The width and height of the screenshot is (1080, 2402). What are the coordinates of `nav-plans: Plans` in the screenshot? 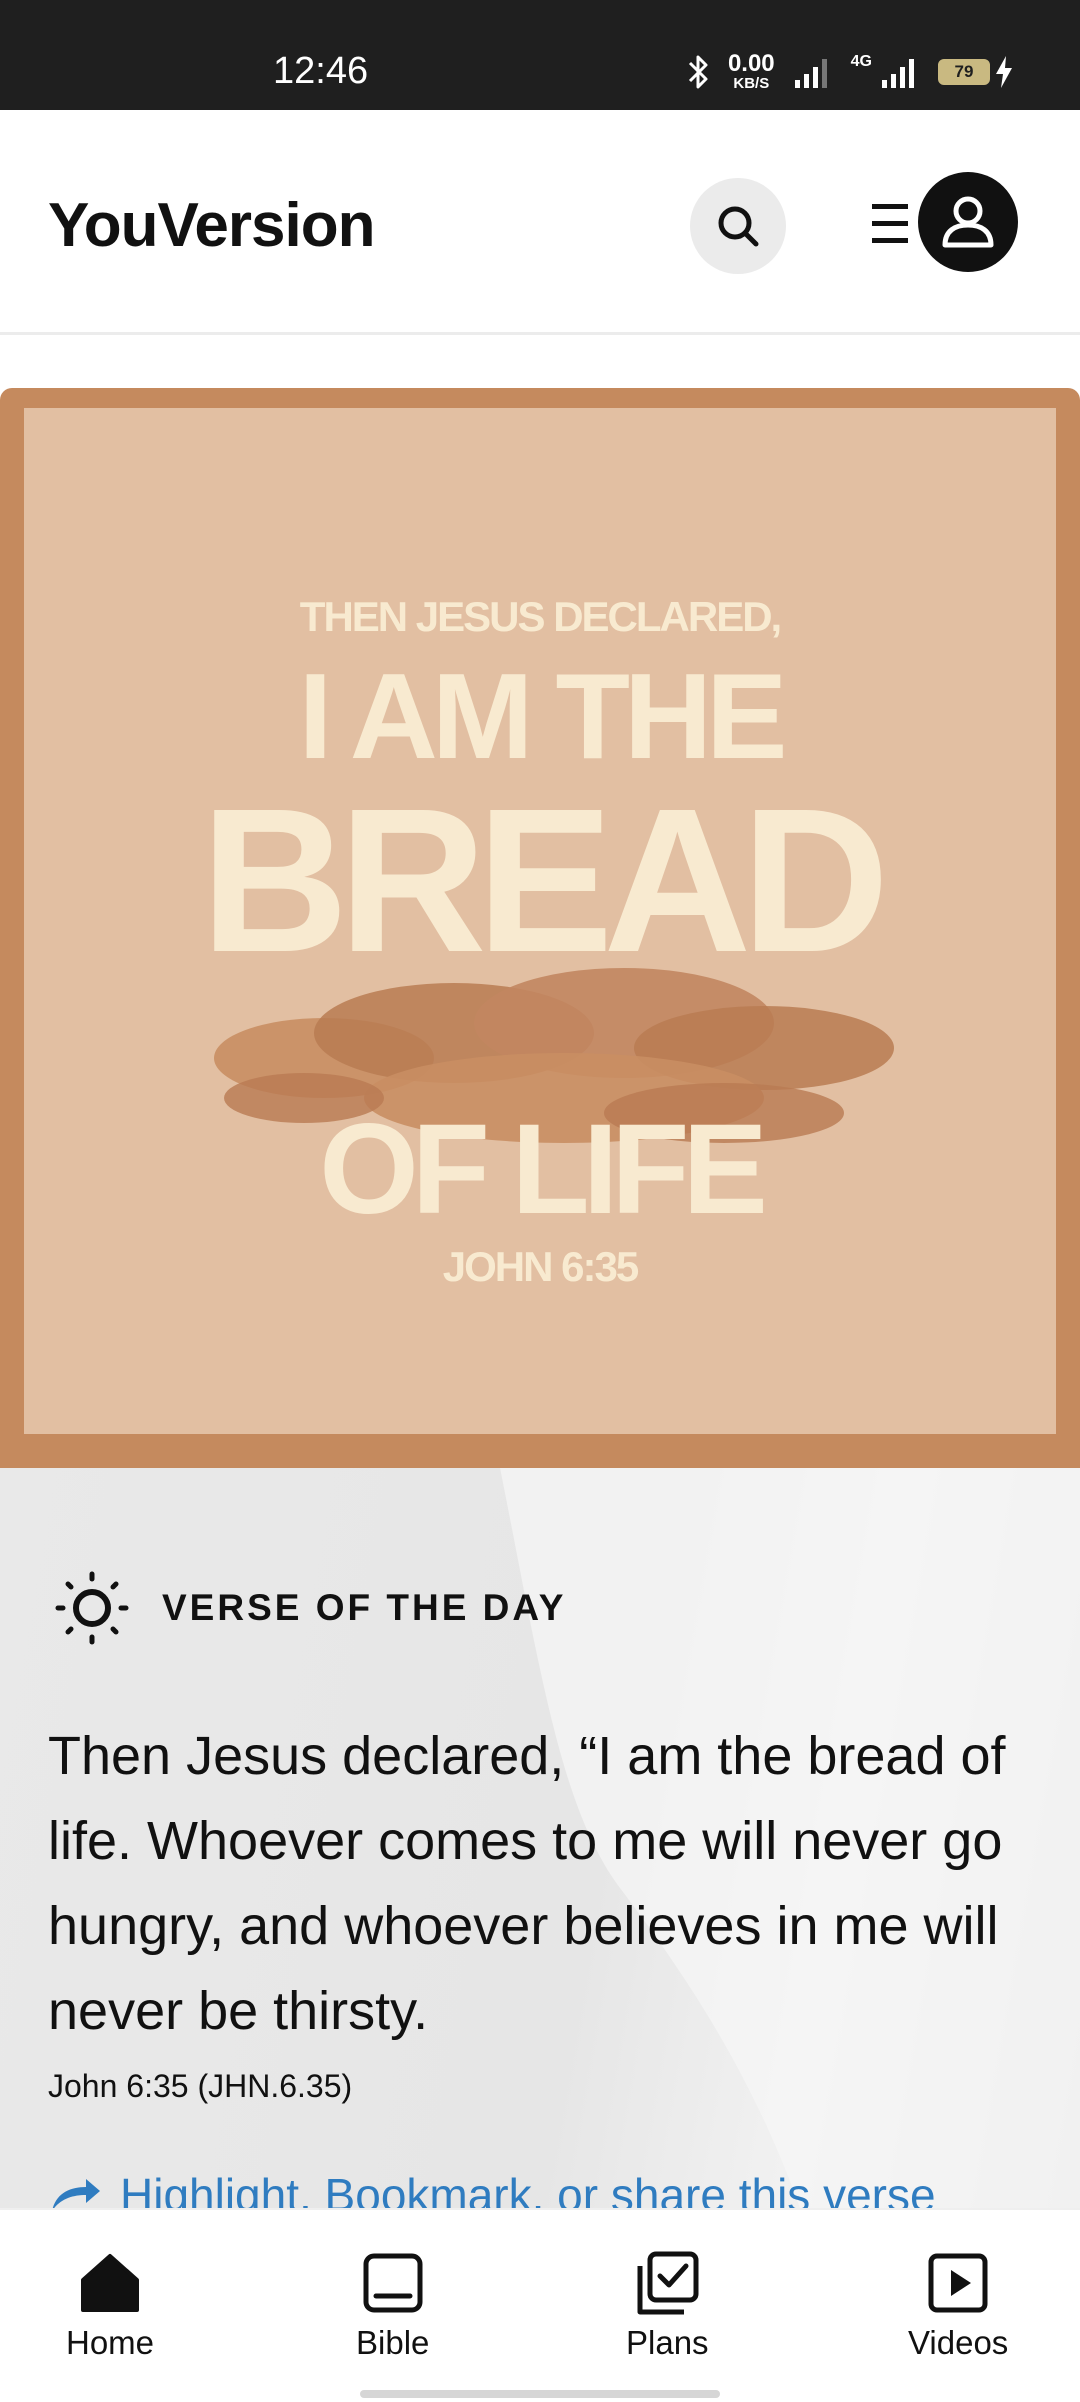 It's located at (667, 2306).